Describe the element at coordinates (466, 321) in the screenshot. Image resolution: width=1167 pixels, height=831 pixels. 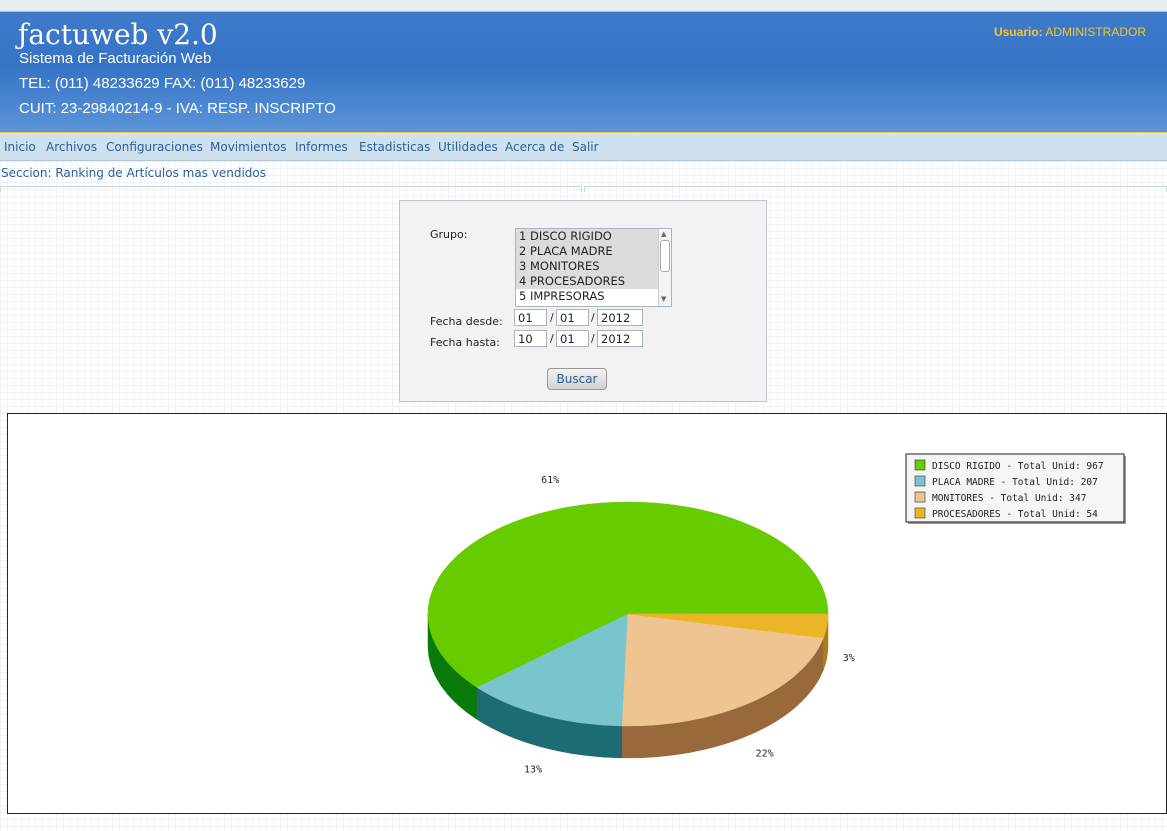
I see `fecha-desde-label: Fecha desde:` at that location.